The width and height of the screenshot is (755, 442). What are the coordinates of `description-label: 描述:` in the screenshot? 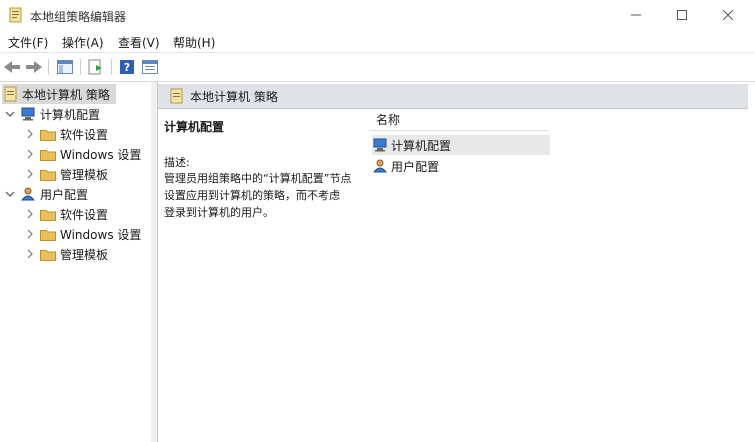 It's located at (177, 162).